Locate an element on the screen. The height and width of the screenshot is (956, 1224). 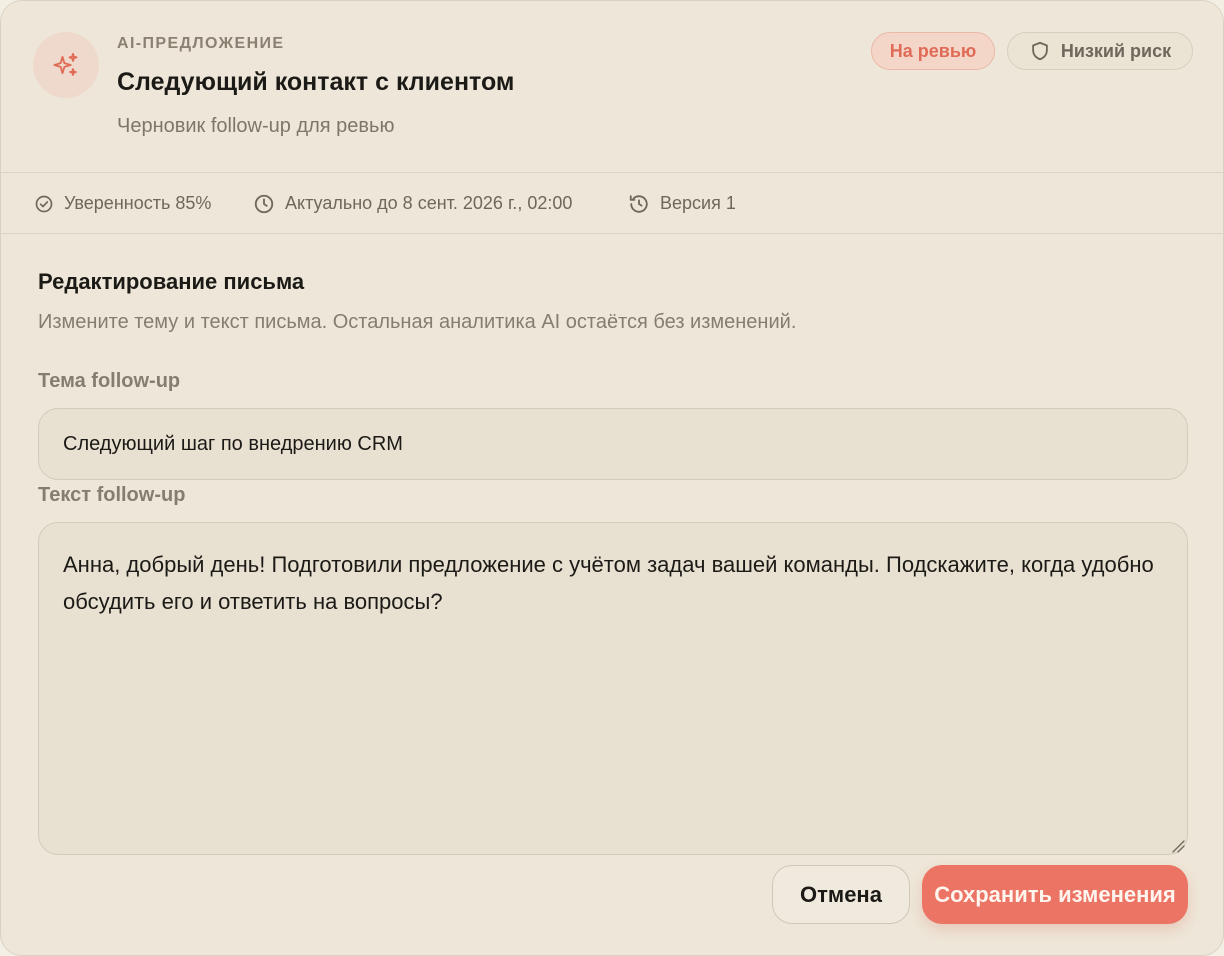
check-circle-icon is located at coordinates (44, 203).